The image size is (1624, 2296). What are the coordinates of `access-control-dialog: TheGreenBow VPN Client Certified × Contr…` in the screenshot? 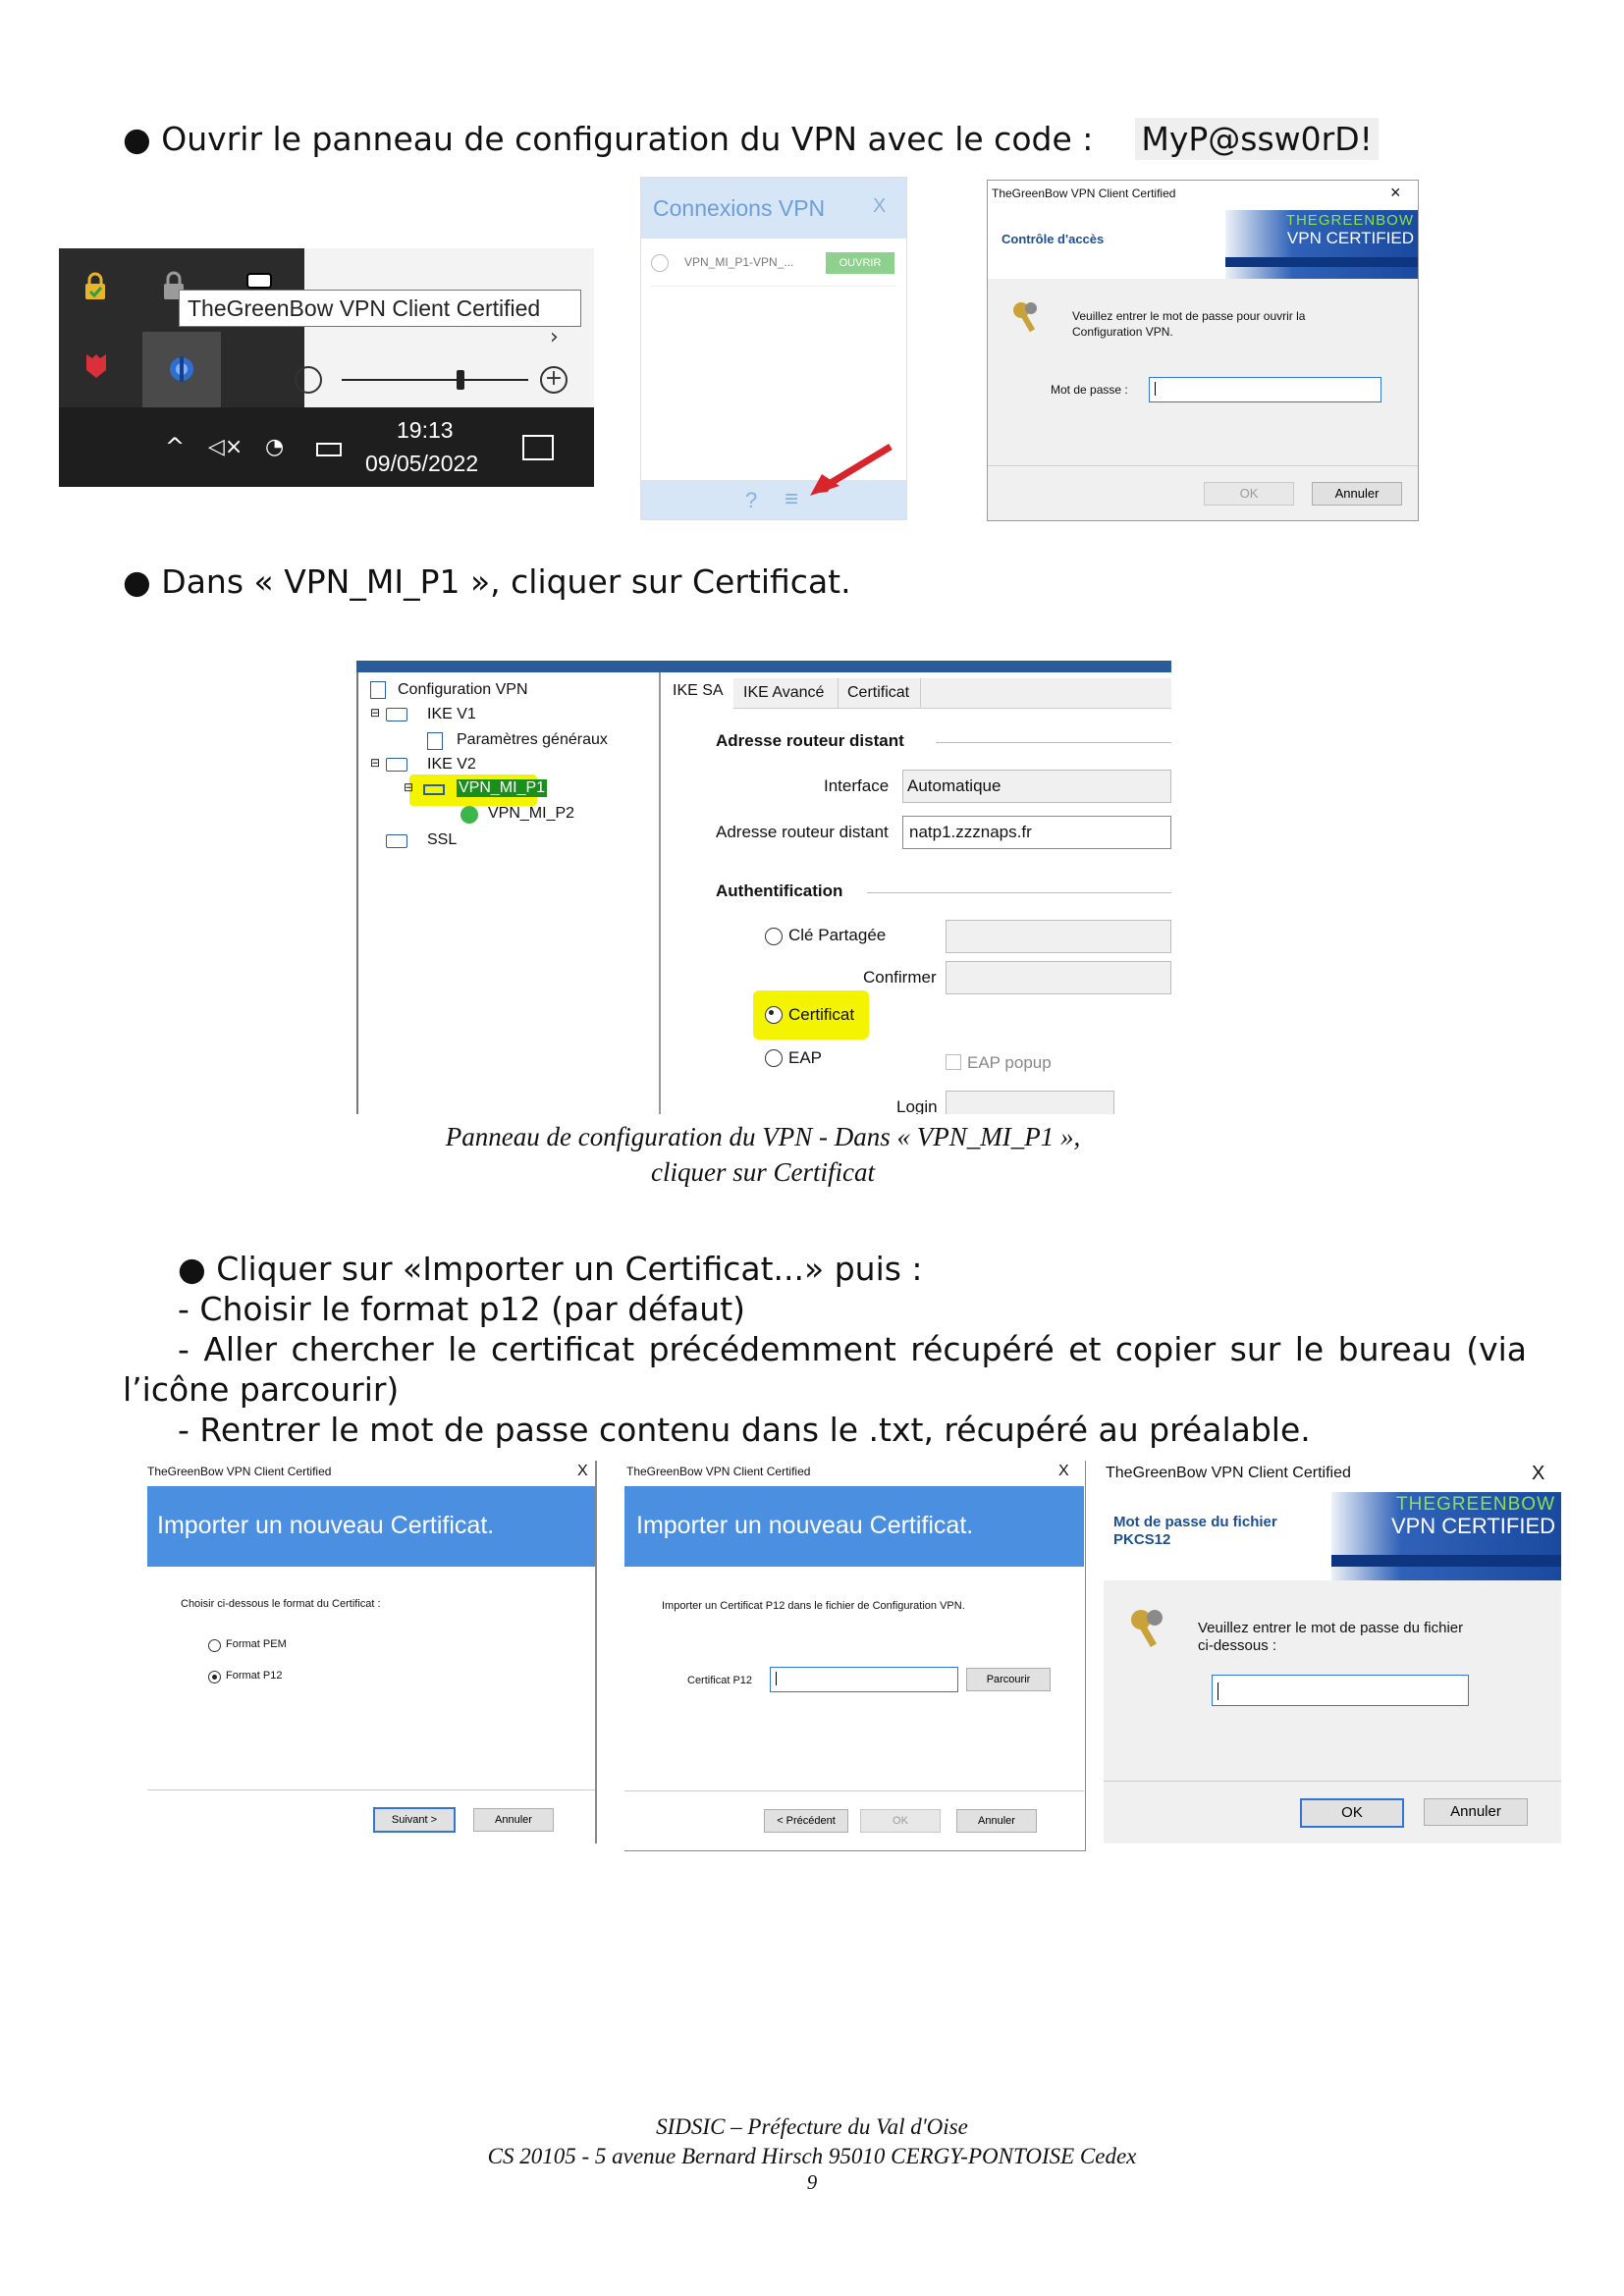 It's located at (1203, 350).